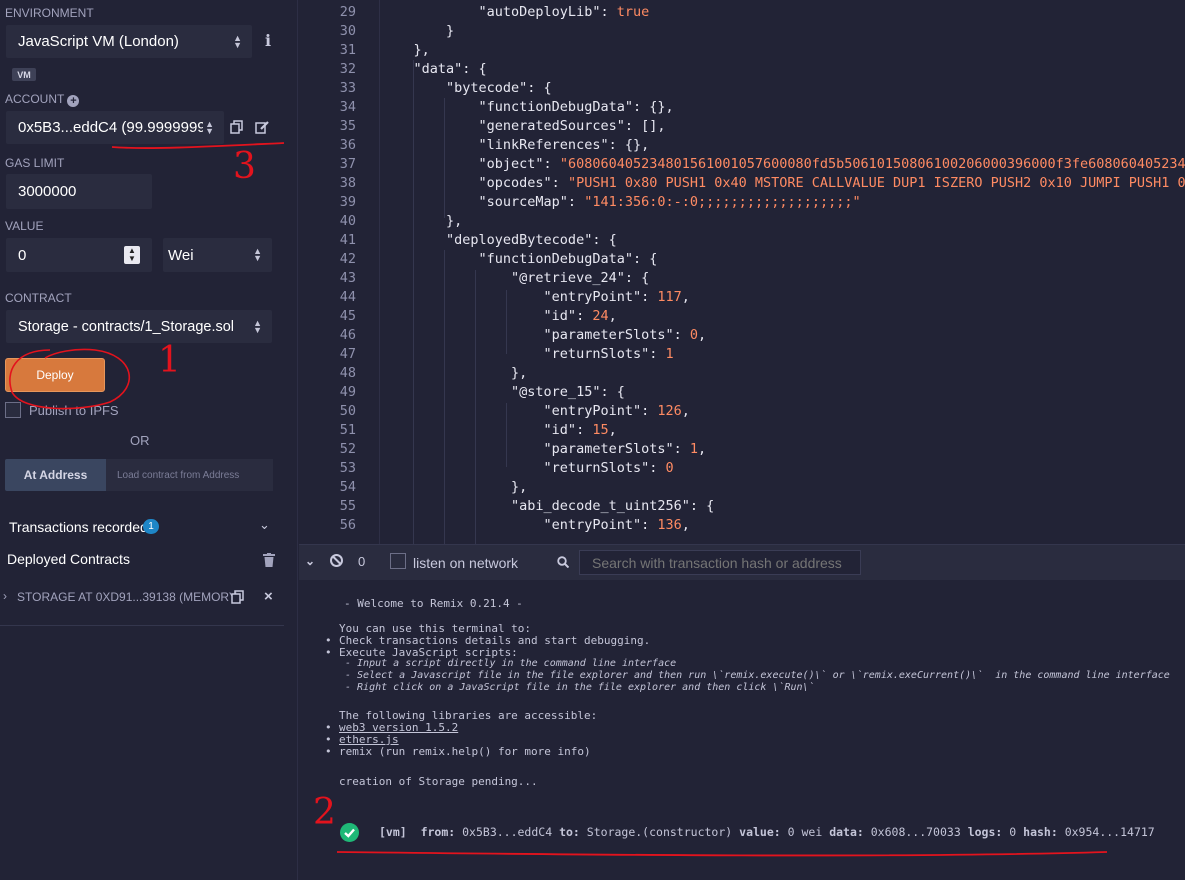 The height and width of the screenshot is (880, 1185). I want to click on code-line: "functionDebugData": {, so click(519, 259).